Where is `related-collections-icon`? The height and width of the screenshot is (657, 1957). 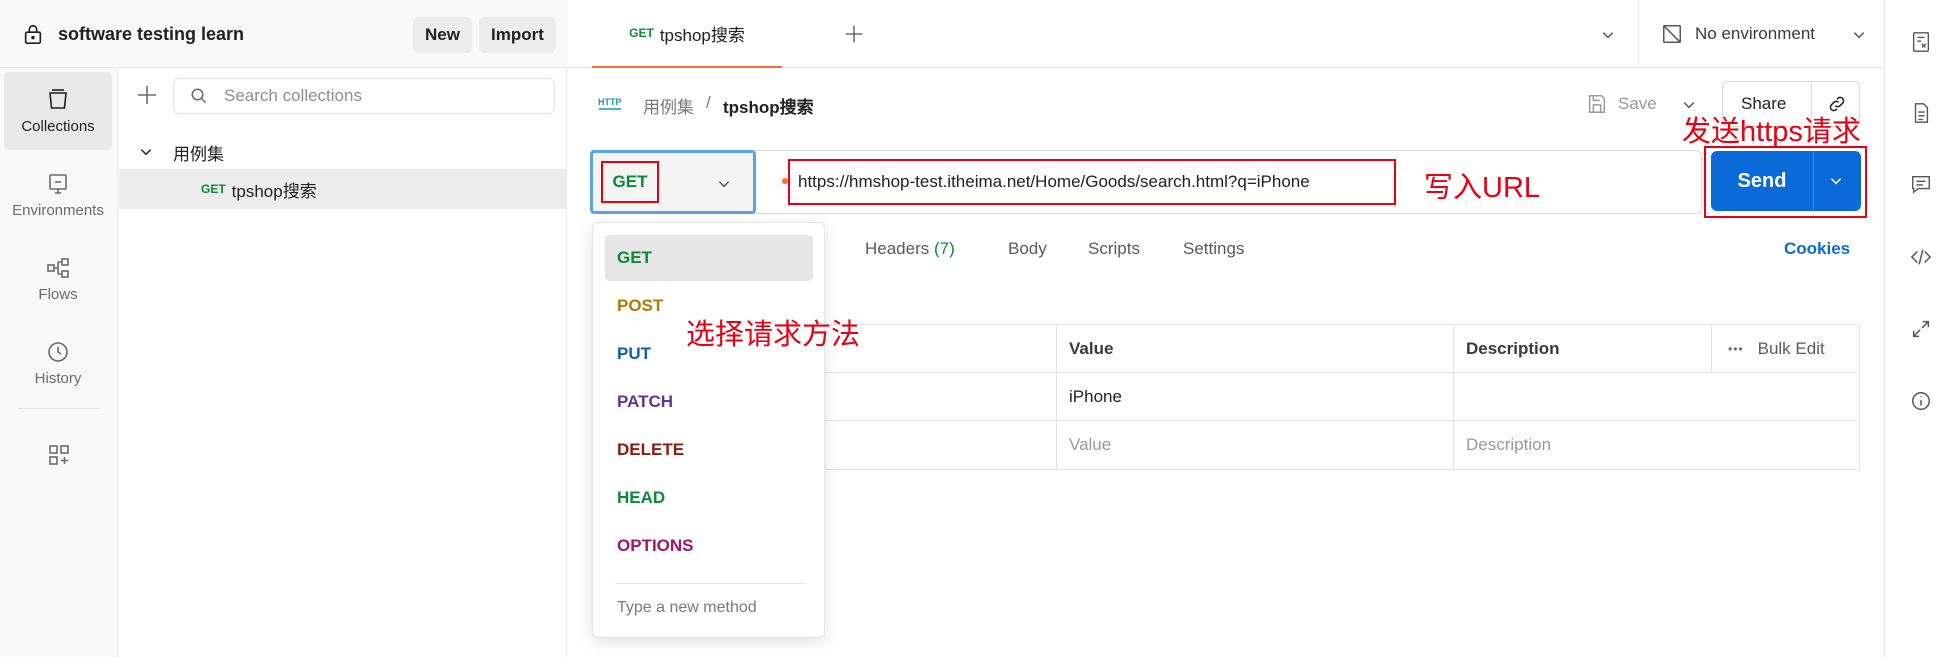
related-collections-icon is located at coordinates (1921, 329).